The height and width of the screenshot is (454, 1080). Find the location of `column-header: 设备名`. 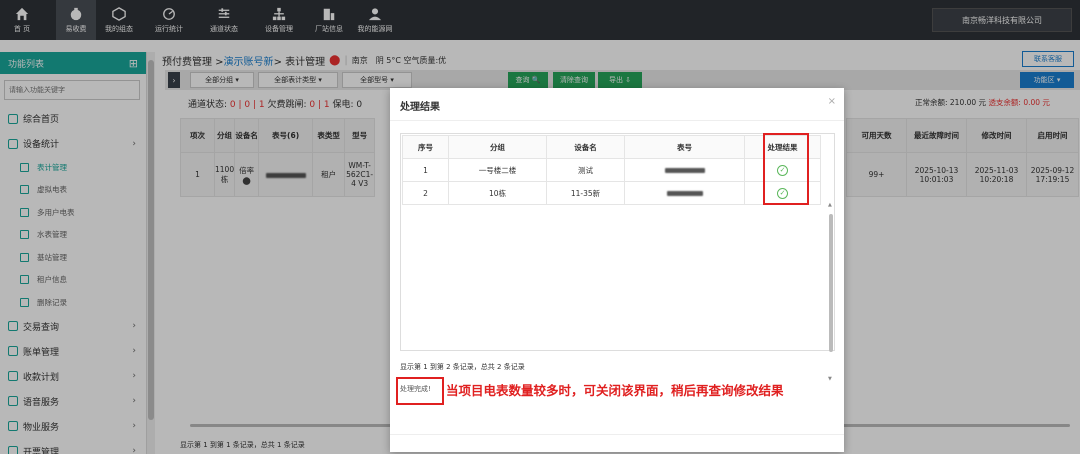

column-header: 设备名 is located at coordinates (585, 147).